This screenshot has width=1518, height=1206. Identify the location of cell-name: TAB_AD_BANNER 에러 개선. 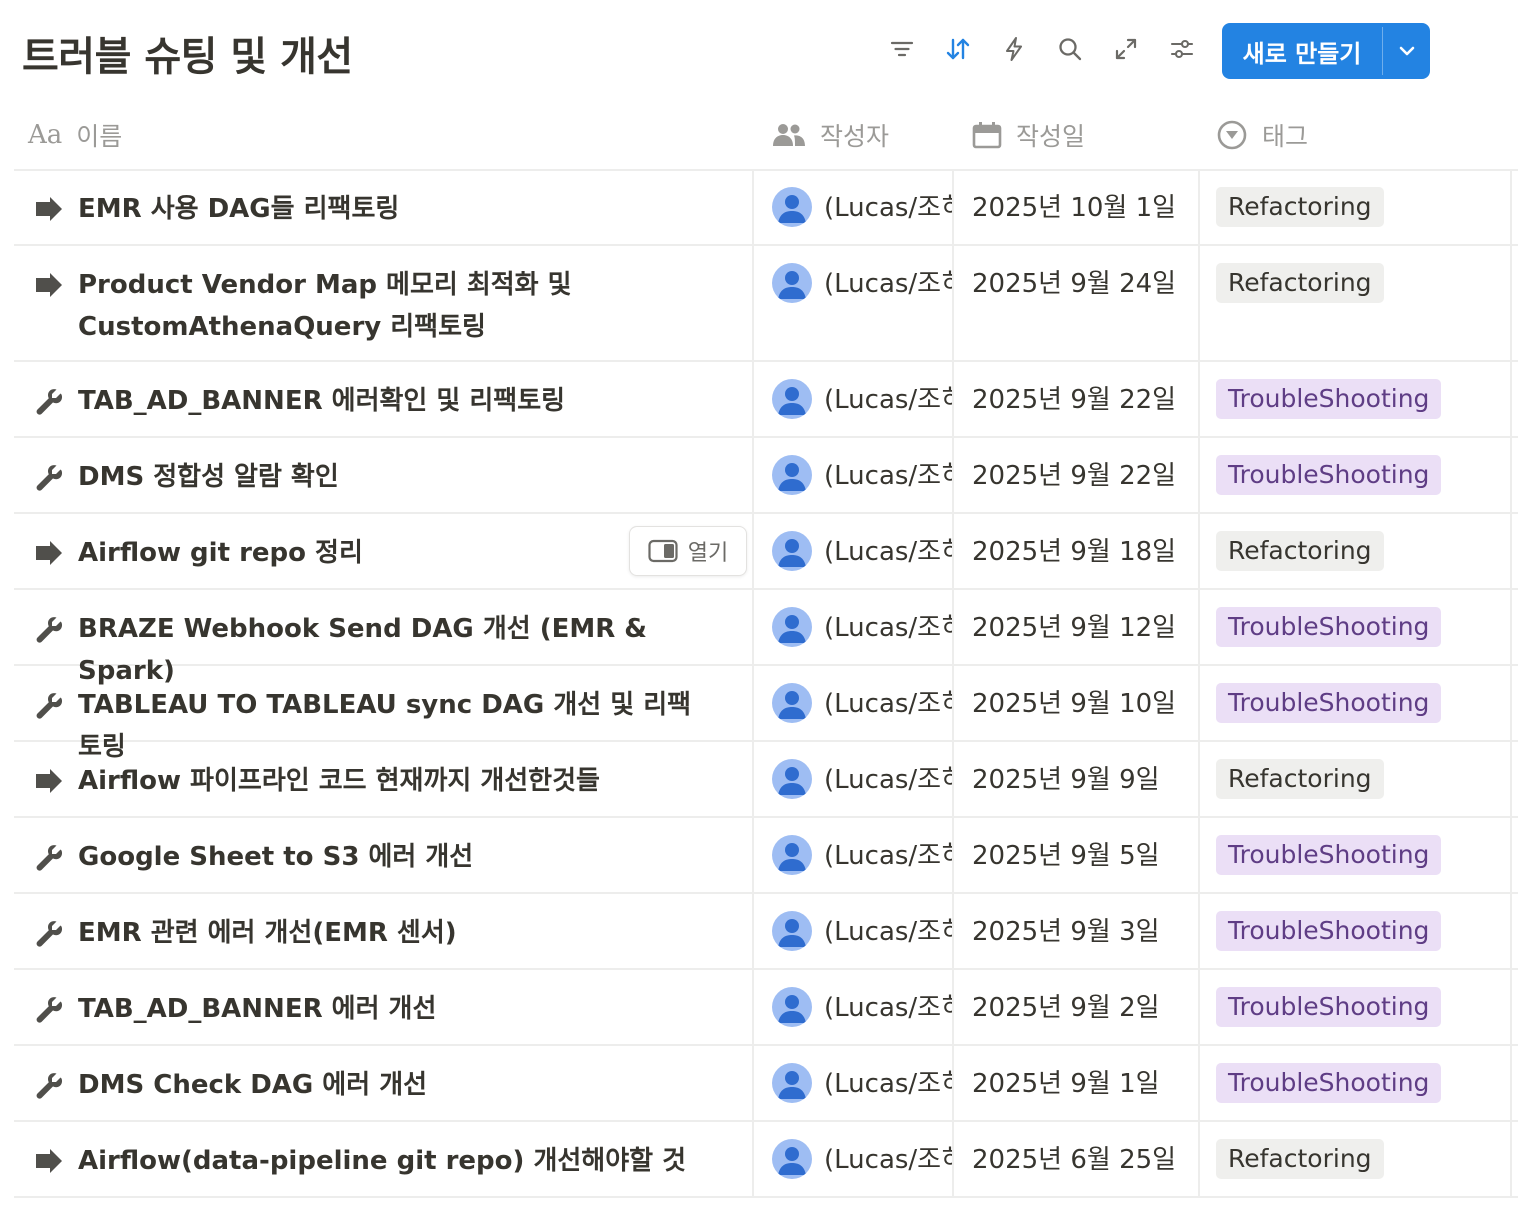
(384, 1007).